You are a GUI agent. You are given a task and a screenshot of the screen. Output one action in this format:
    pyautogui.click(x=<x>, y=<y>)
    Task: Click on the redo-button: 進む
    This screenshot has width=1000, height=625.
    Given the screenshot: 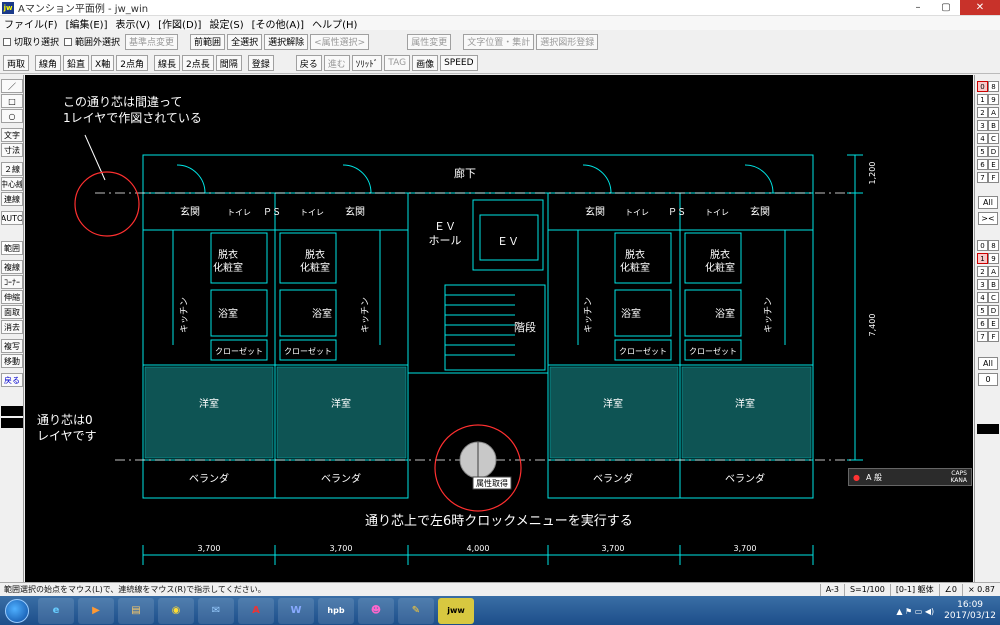 What is the action you would take?
    pyautogui.click(x=336, y=63)
    